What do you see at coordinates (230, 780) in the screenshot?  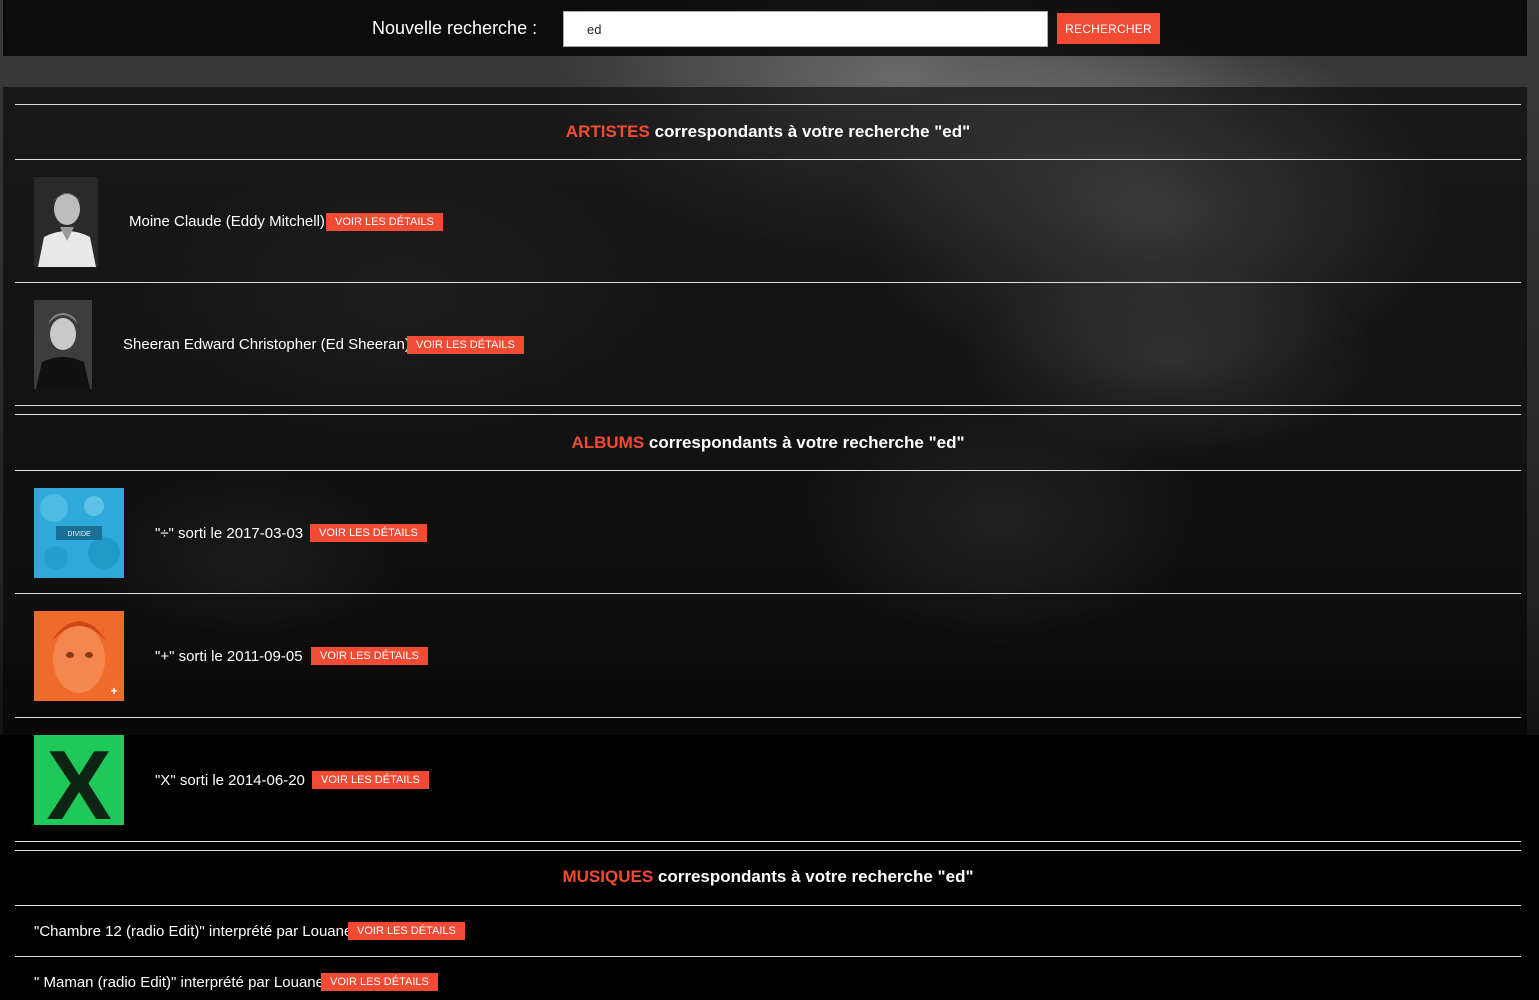 I see `album-title: "X" sorti le 2014-06-20` at bounding box center [230, 780].